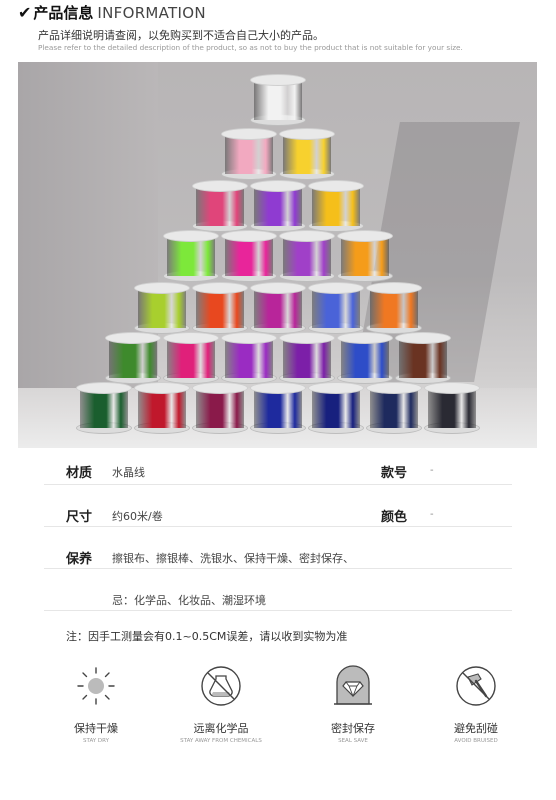  Describe the element at coordinates (79, 517) in the screenshot. I see `size-label: 尺寸` at that location.